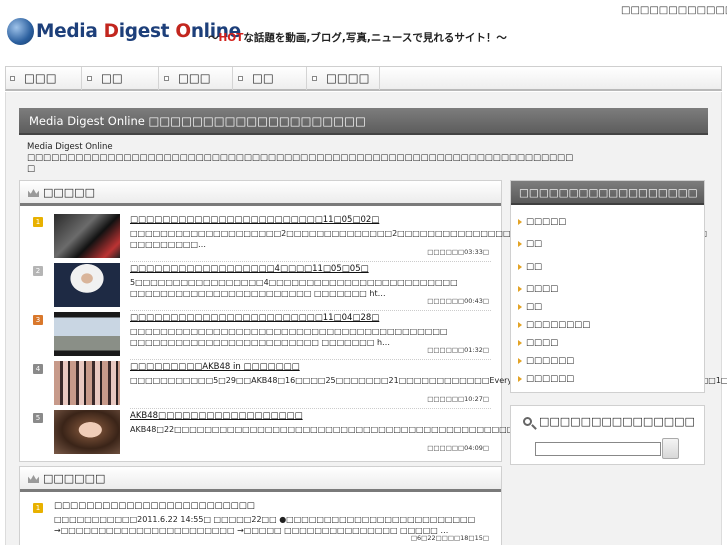 The width and height of the screenshot is (727, 545). What do you see at coordinates (38, 320) in the screenshot?
I see `rank-badge: 3` at bounding box center [38, 320].